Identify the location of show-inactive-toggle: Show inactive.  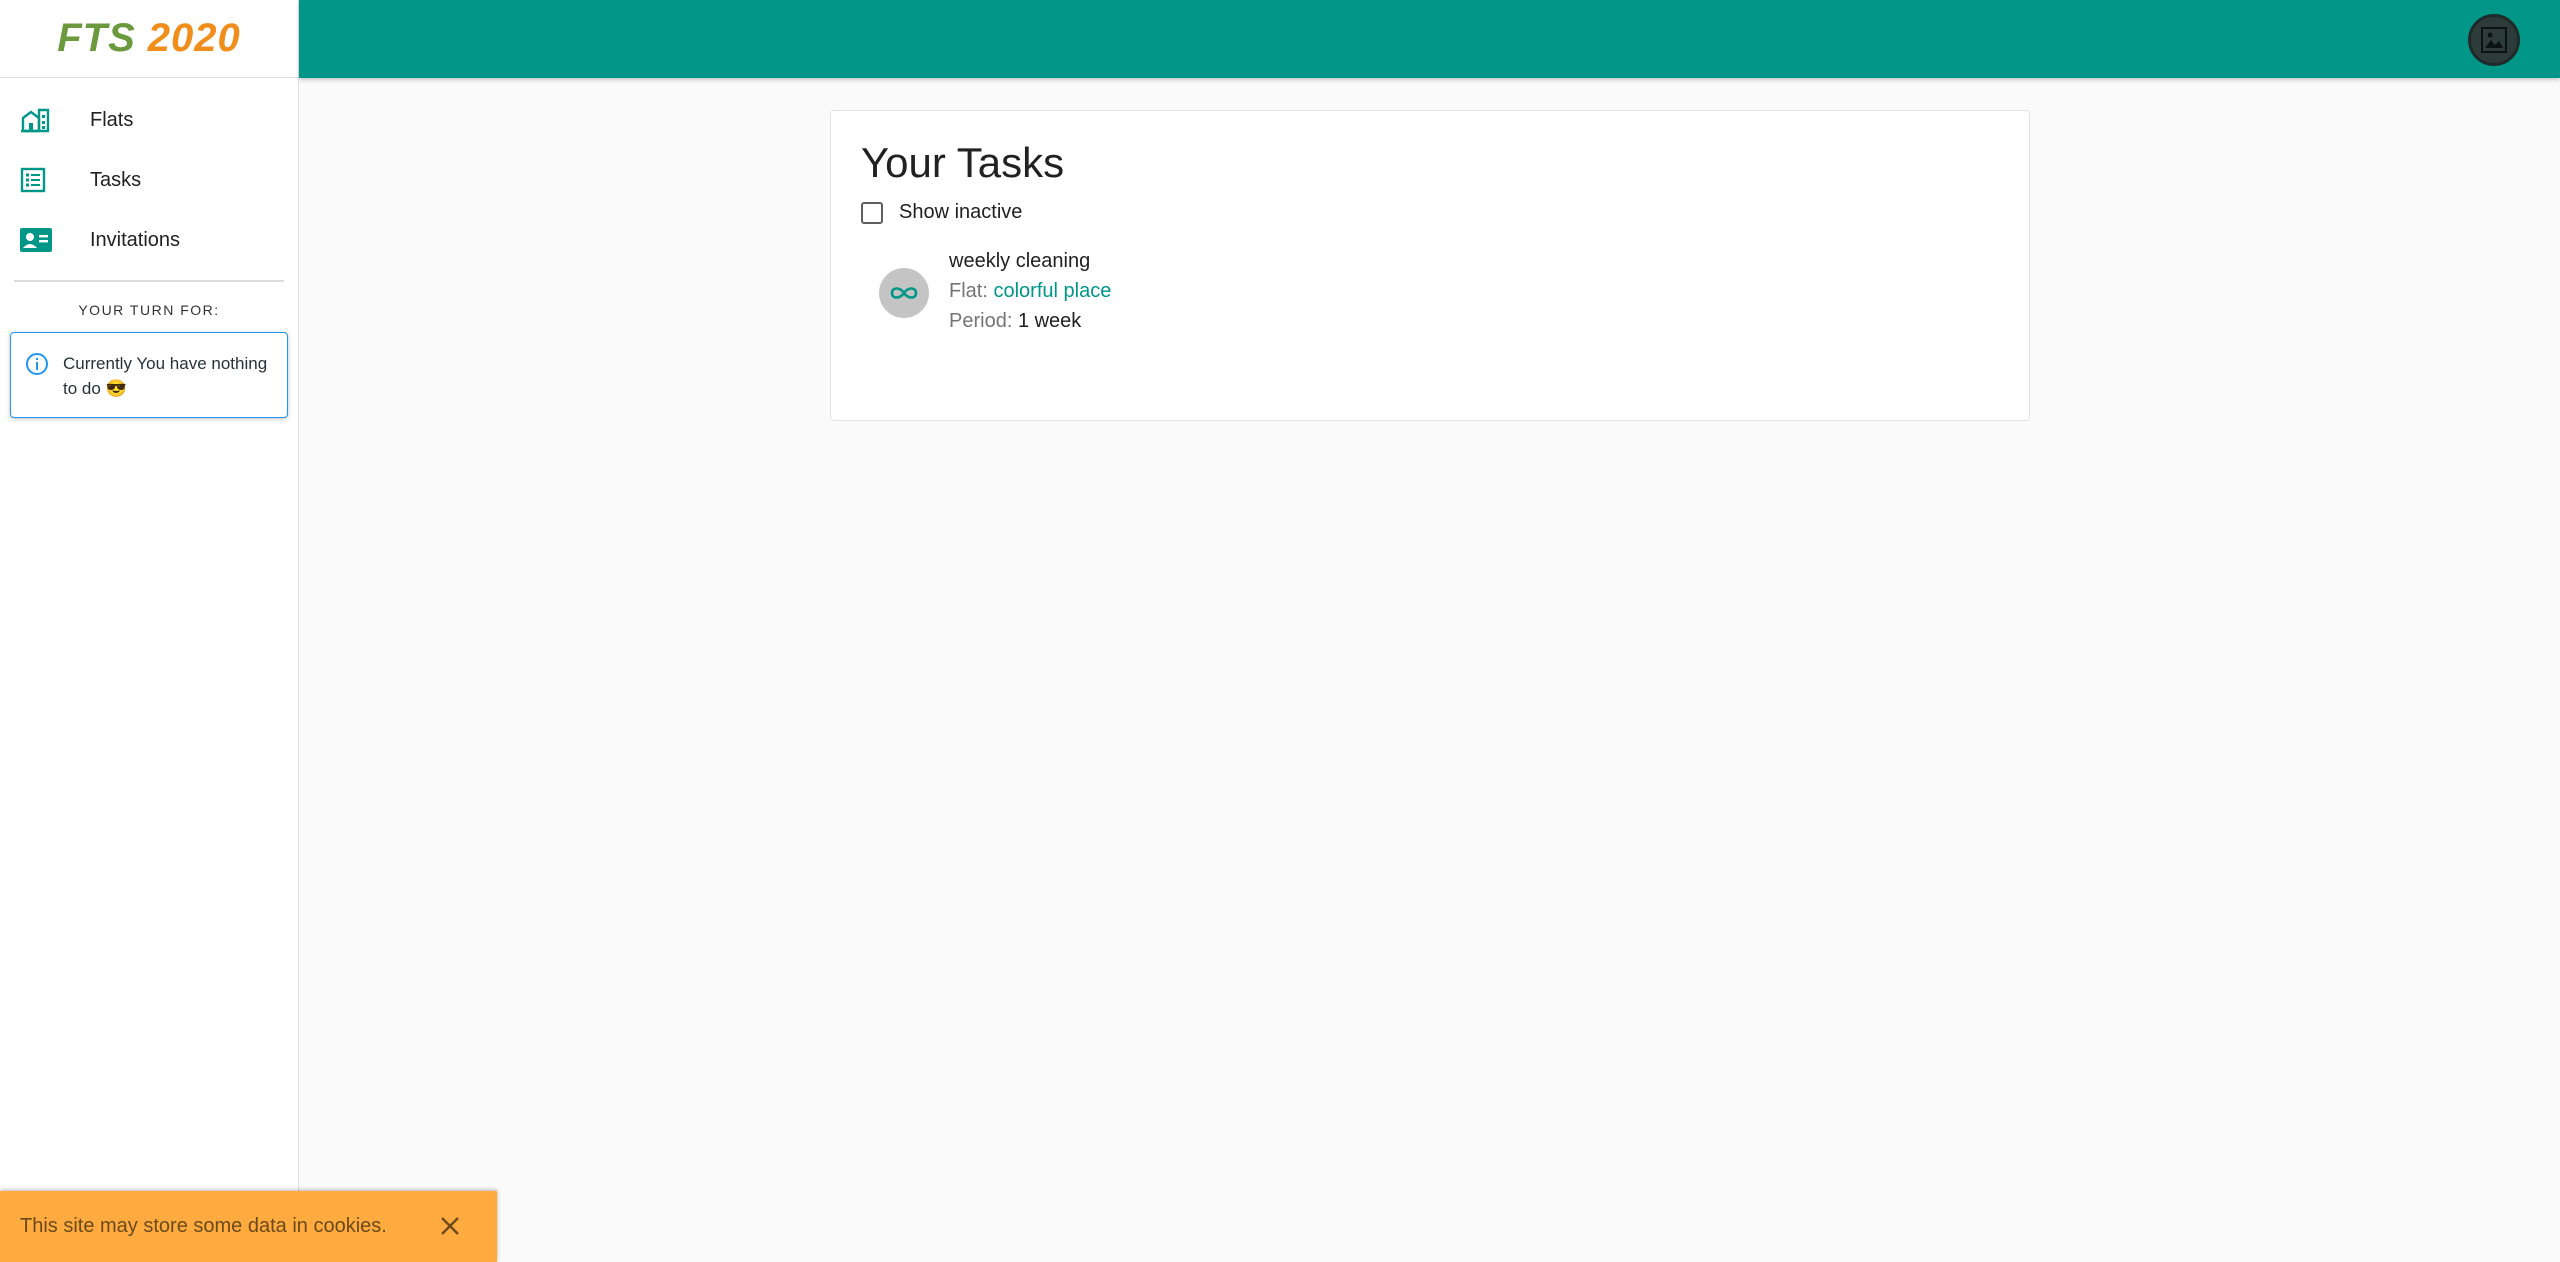
(1430, 212).